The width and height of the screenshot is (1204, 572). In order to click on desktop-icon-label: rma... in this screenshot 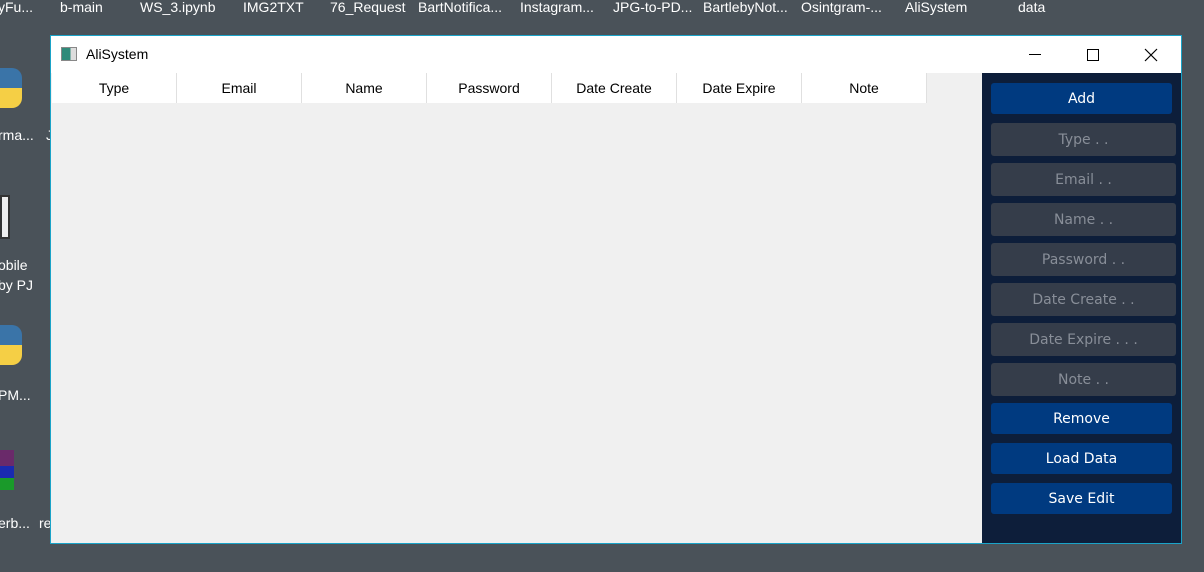, I will do `click(17, 135)`.